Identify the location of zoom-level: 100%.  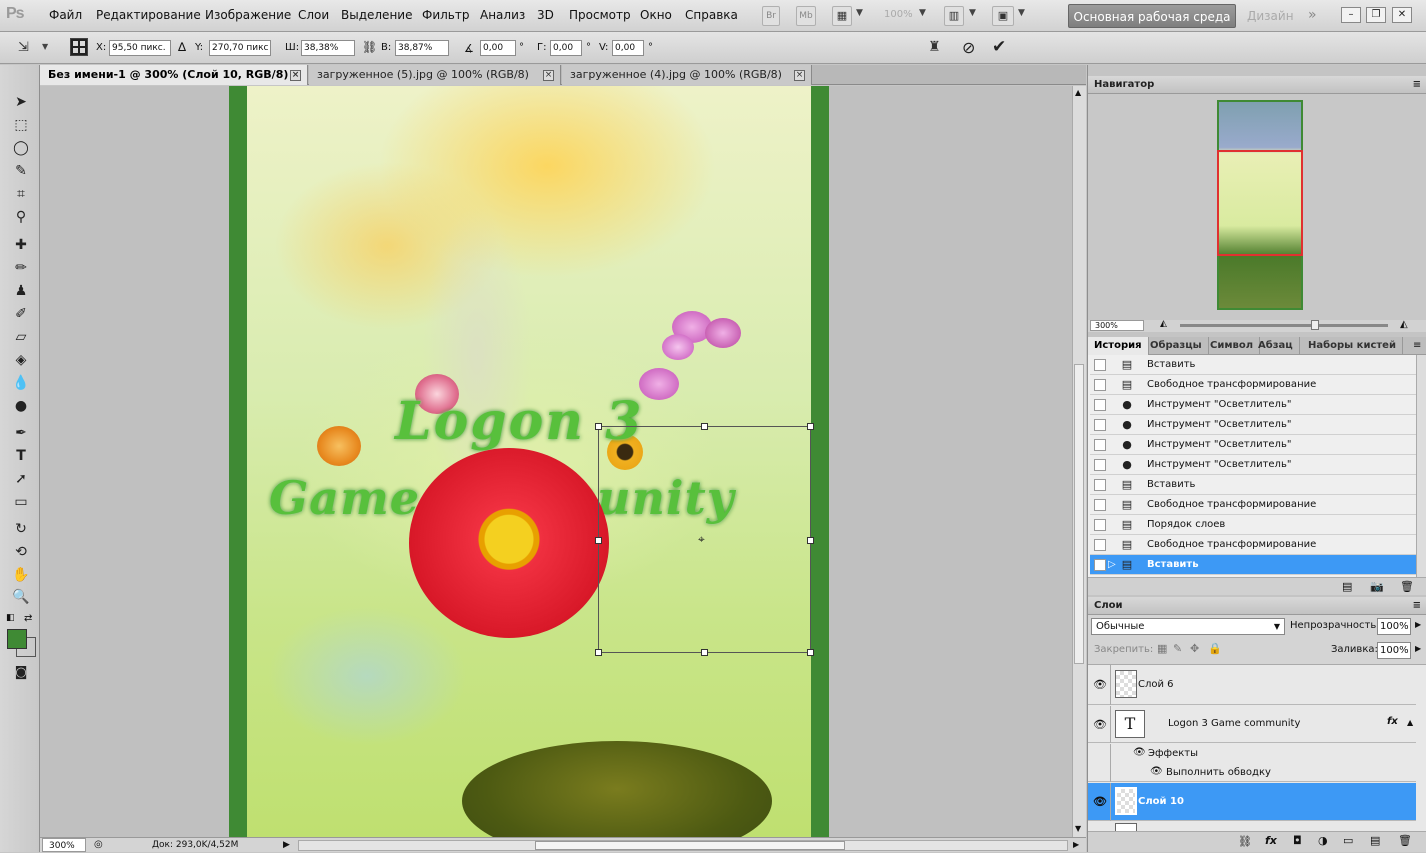
(898, 14).